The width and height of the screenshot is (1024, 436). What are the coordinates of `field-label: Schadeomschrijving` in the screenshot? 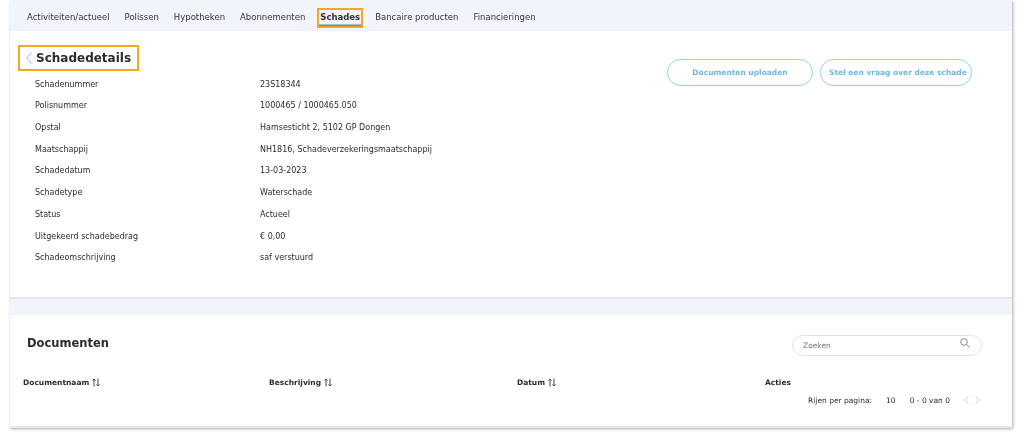 It's located at (76, 258).